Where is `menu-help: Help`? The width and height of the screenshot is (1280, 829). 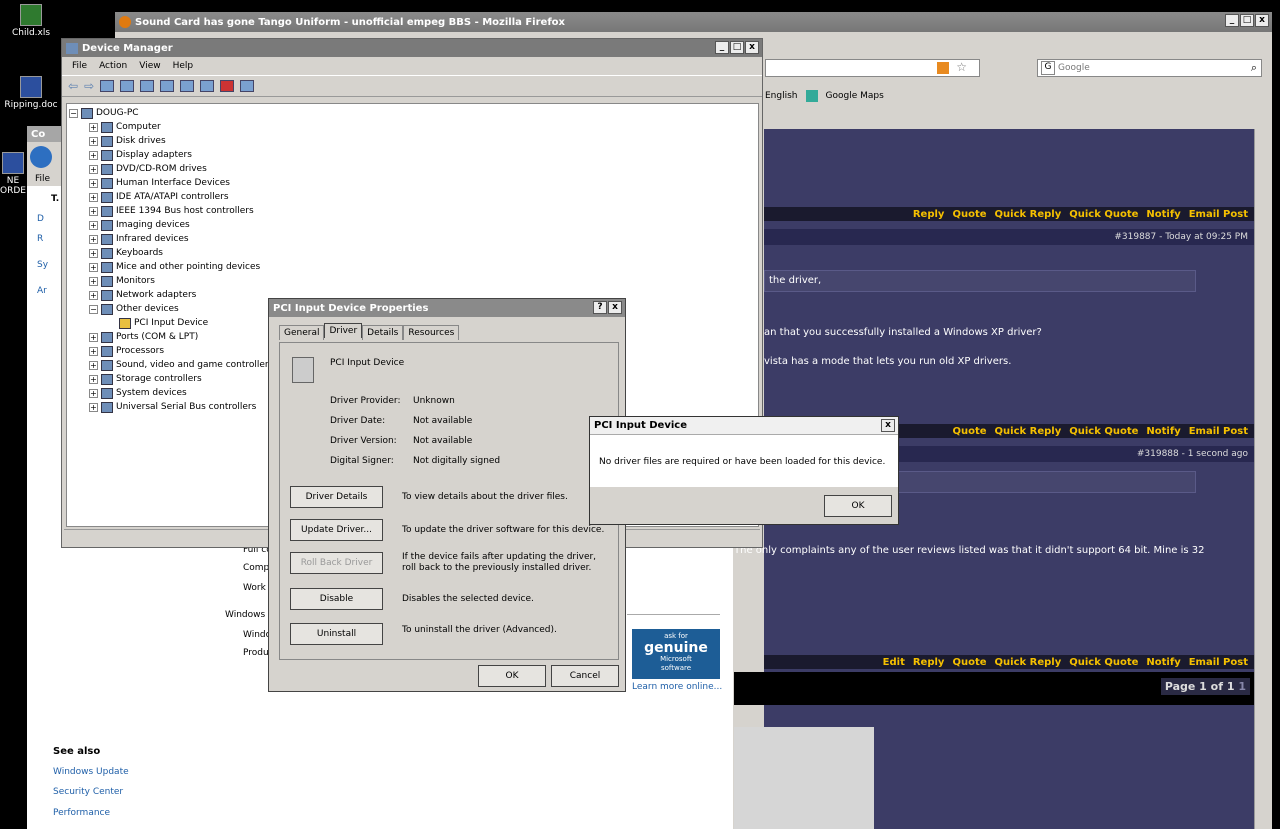
menu-help: Help is located at coordinates (183, 66).